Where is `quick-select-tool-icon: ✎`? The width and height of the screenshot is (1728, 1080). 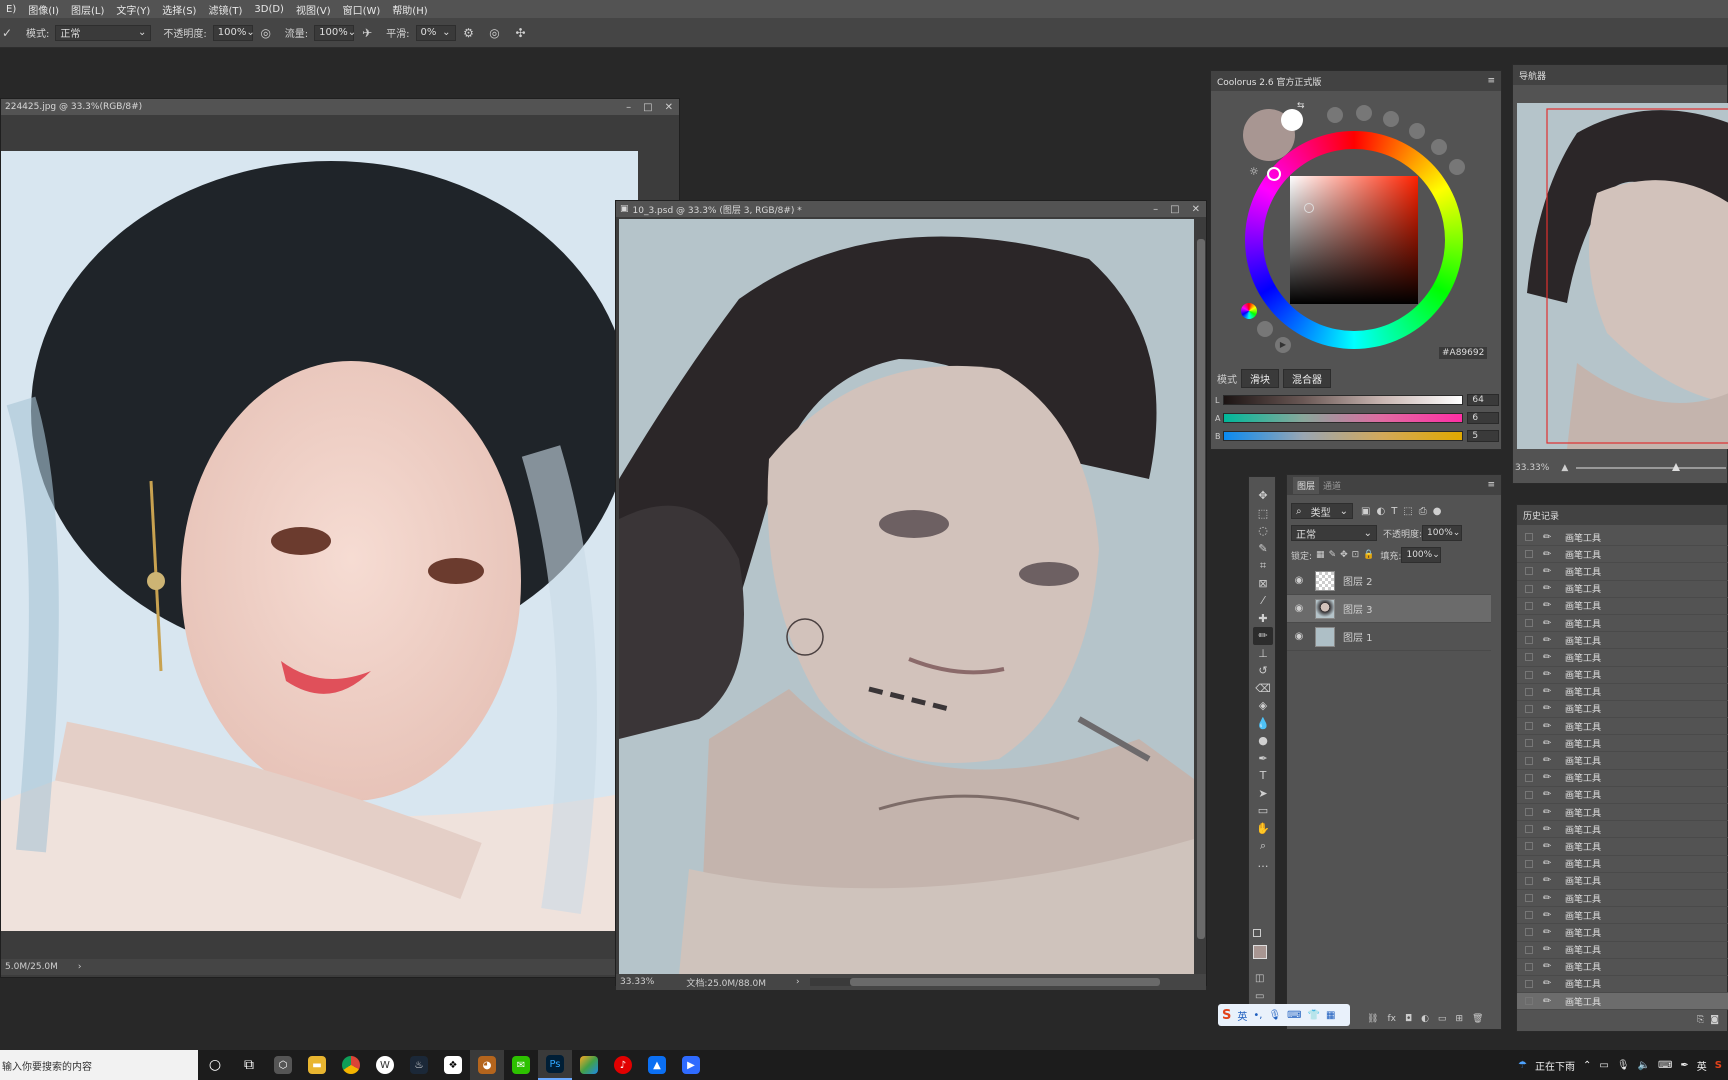 quick-select-tool-icon: ✎ is located at coordinates (1263, 549).